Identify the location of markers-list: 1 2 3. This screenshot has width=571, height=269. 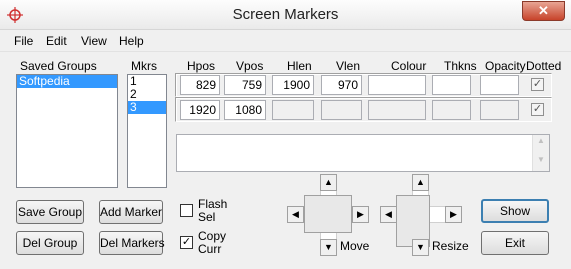
(147, 131).